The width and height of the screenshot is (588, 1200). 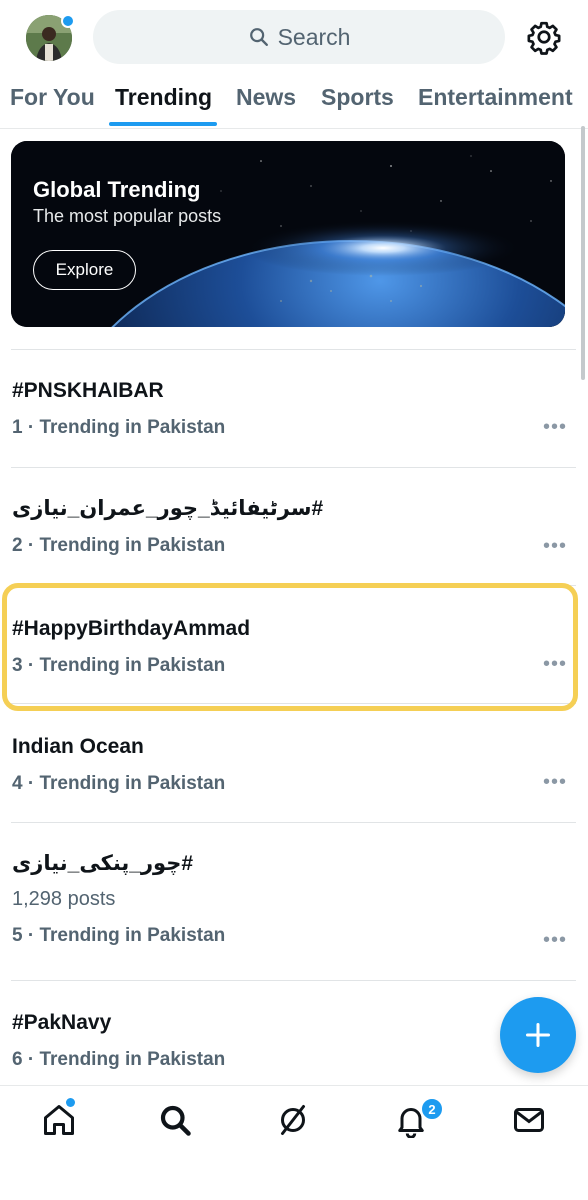 I want to click on active-tab-indicator, so click(x=163, y=124).